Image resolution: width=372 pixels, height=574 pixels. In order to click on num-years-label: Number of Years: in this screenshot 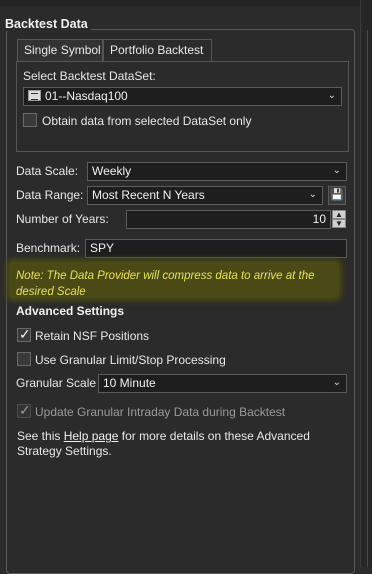, I will do `click(62, 219)`.